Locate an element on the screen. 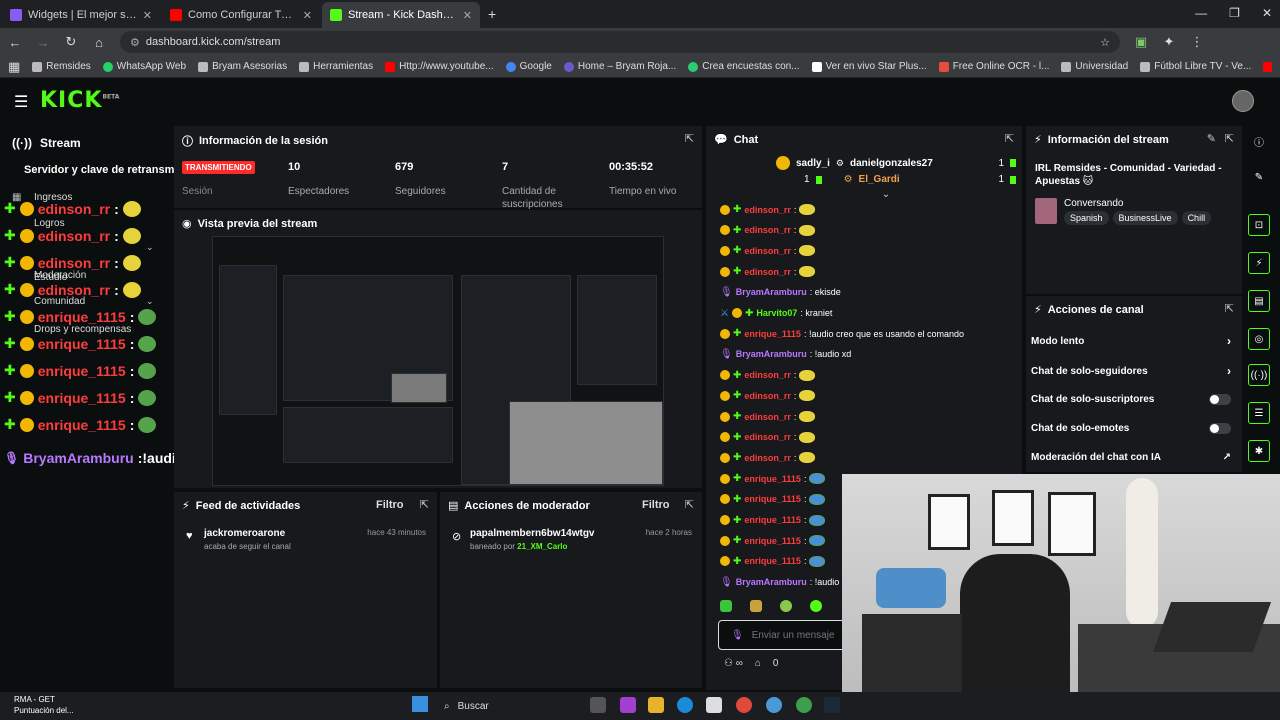 Image resolution: width=1280 pixels, height=720 pixels. store-icon: ⌂ is located at coordinates (758, 663).